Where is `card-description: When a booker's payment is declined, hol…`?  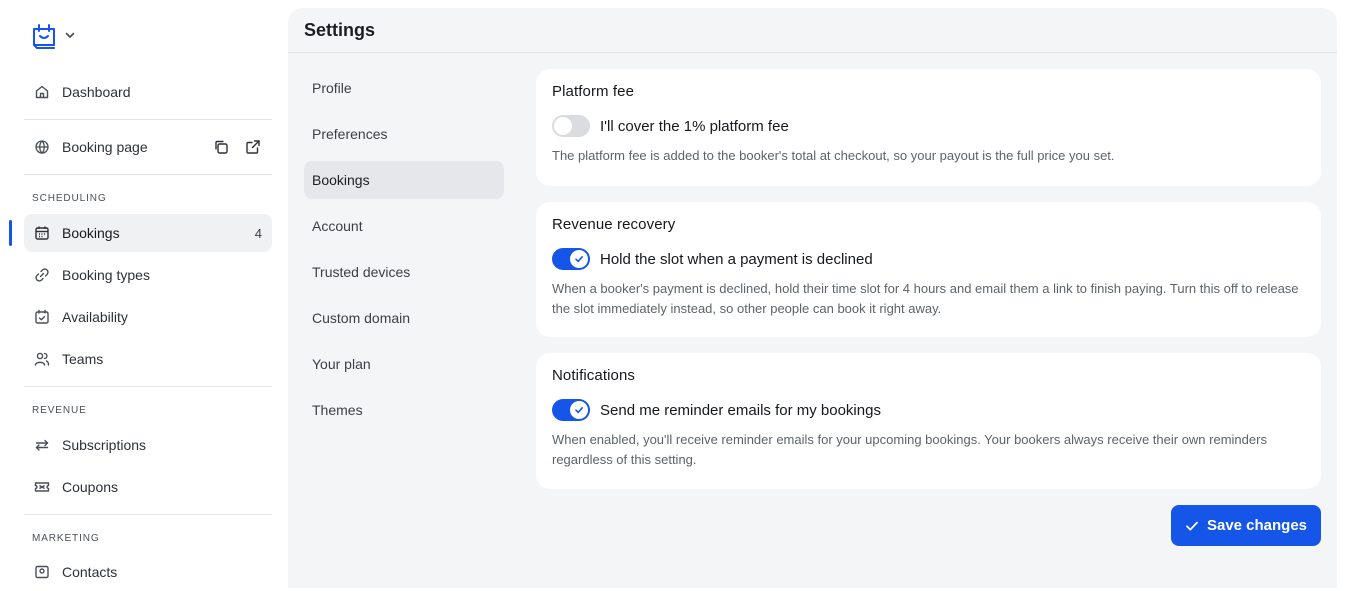 card-description: When a booker's payment is declined, hol… is located at coordinates (925, 298).